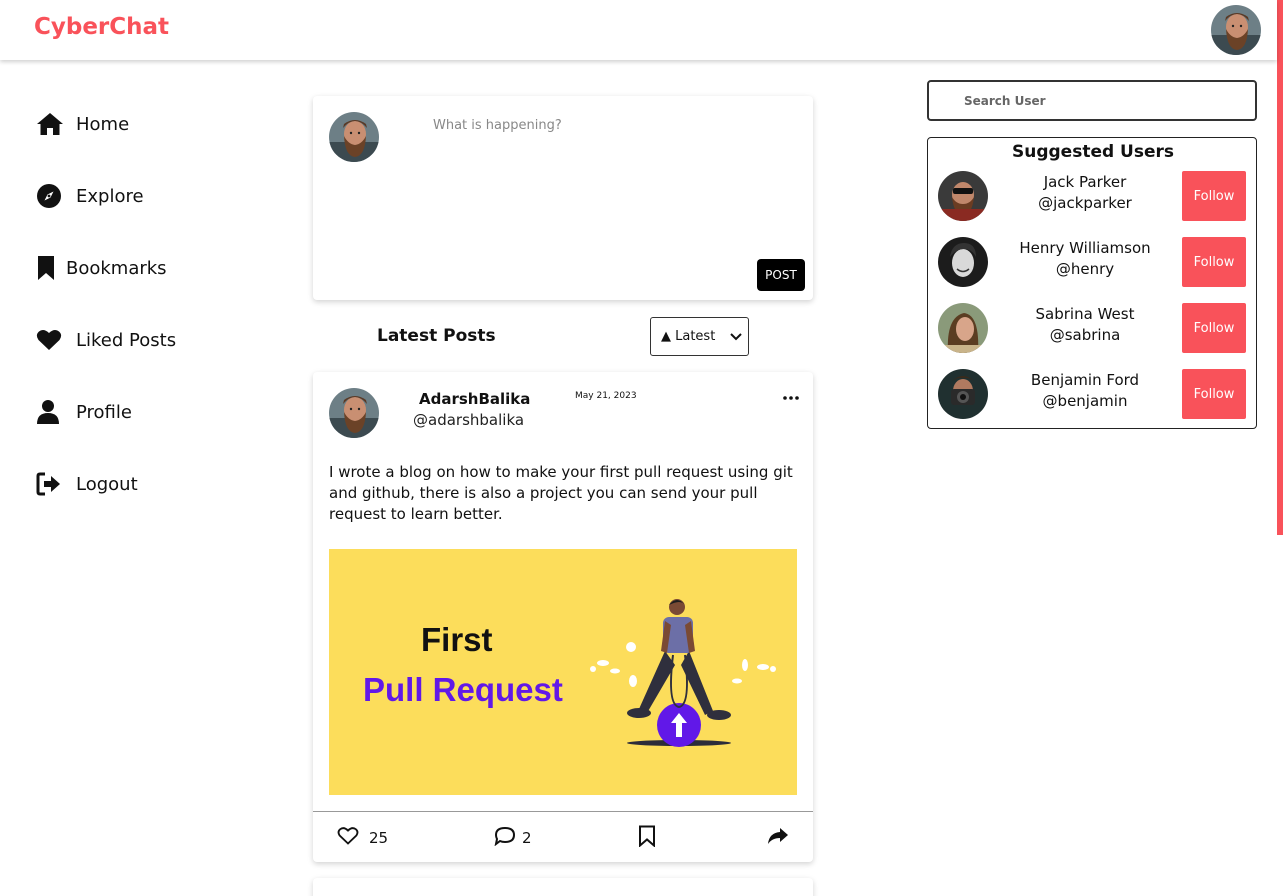 Image resolution: width=1283 pixels, height=896 pixels. Describe the element at coordinates (1093, 152) in the screenshot. I see `suggested-users-title: Suggested Users` at that location.